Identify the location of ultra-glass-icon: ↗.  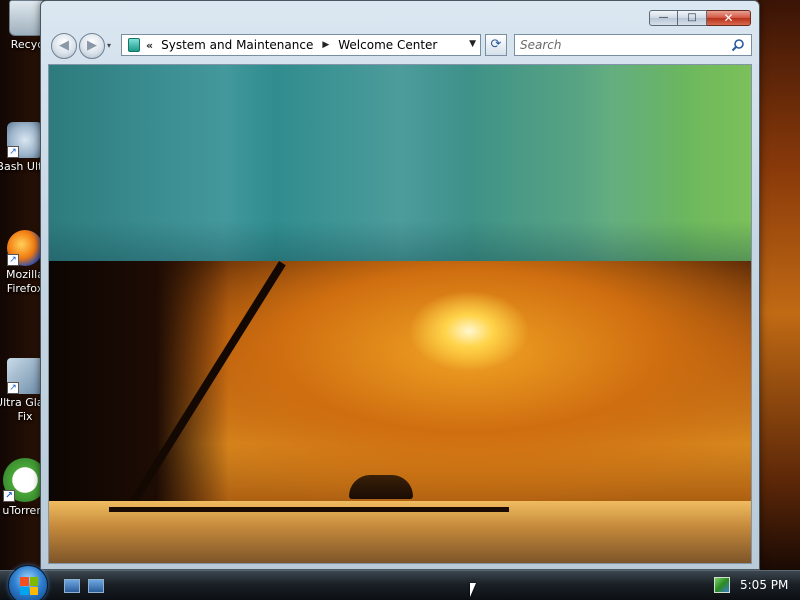
(25, 376).